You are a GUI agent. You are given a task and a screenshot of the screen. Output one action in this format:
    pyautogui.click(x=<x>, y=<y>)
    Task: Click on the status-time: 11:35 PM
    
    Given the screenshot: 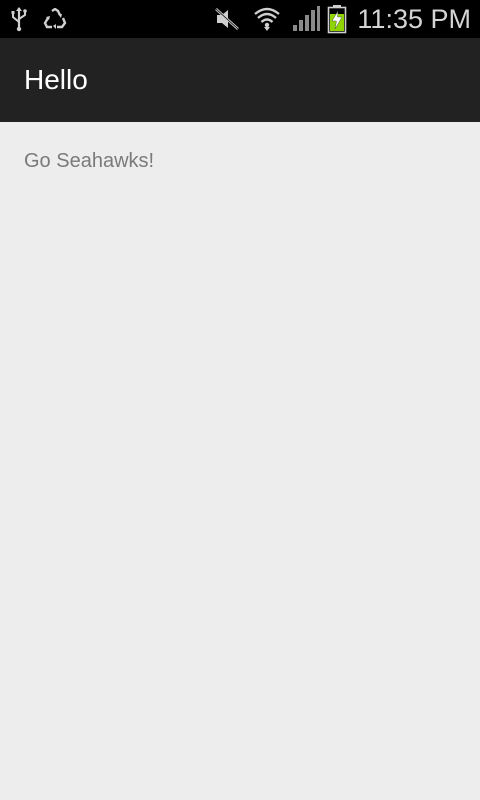 What is the action you would take?
    pyautogui.click(x=414, y=19)
    